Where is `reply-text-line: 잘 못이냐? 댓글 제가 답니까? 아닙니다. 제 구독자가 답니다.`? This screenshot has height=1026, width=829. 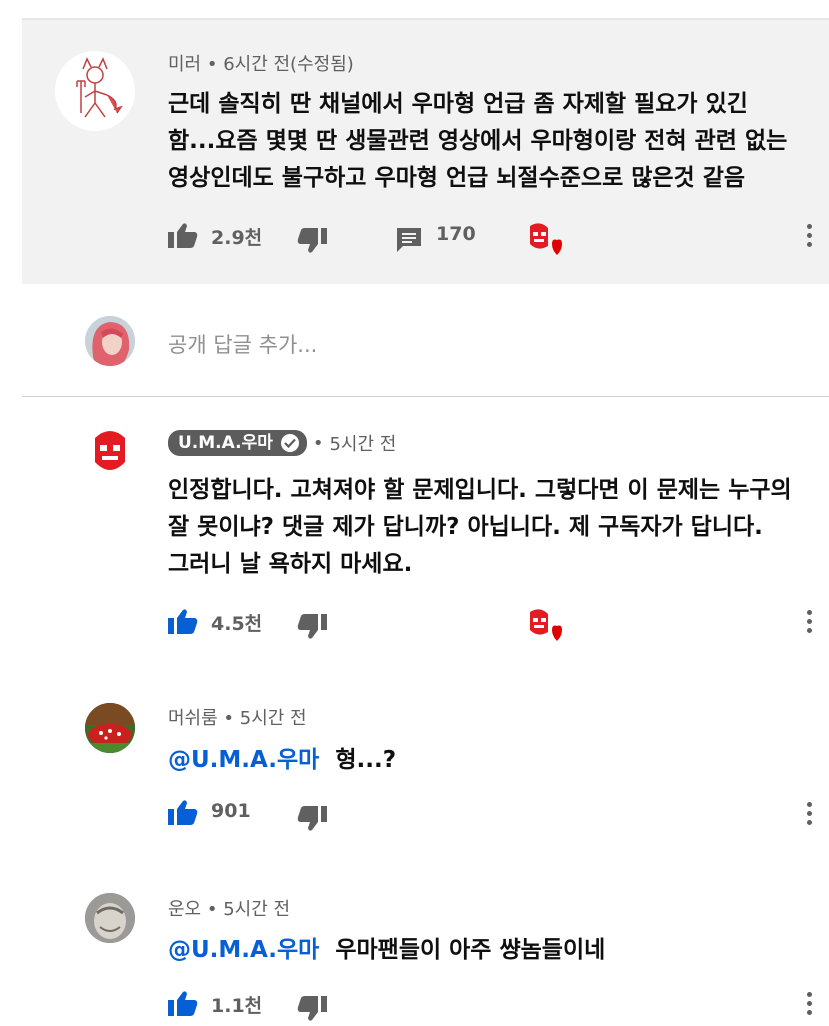 reply-text-line: 잘 못이냐? 댓글 제가 답니까? 아닙니다. 제 구독자가 답니다. is located at coordinates (465, 527).